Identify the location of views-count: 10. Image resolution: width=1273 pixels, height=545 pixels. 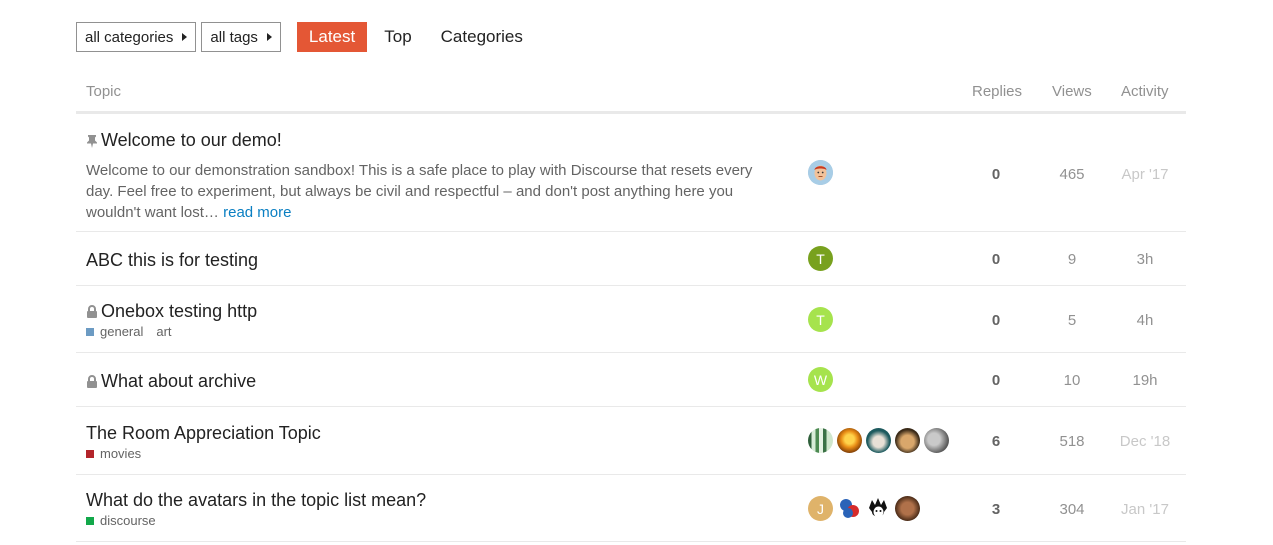
(1072, 380).